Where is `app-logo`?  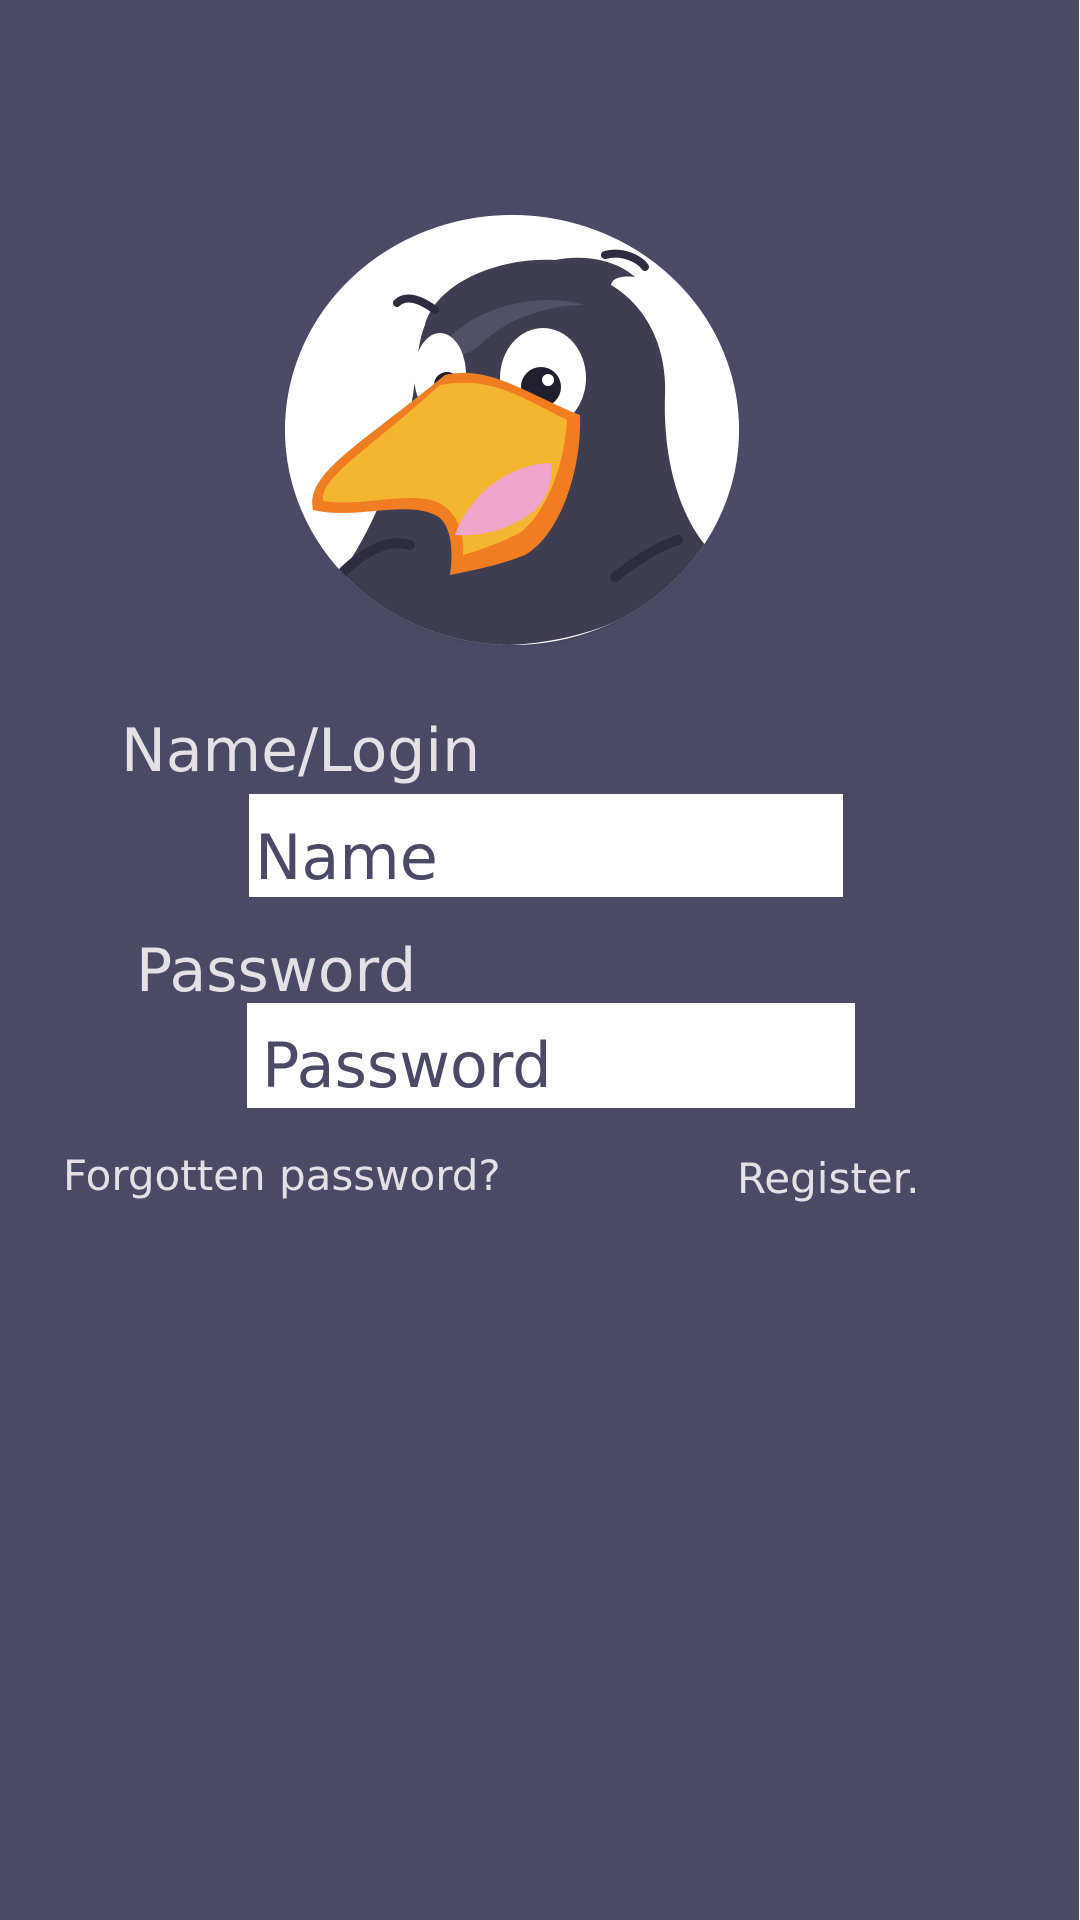 app-logo is located at coordinates (512, 430).